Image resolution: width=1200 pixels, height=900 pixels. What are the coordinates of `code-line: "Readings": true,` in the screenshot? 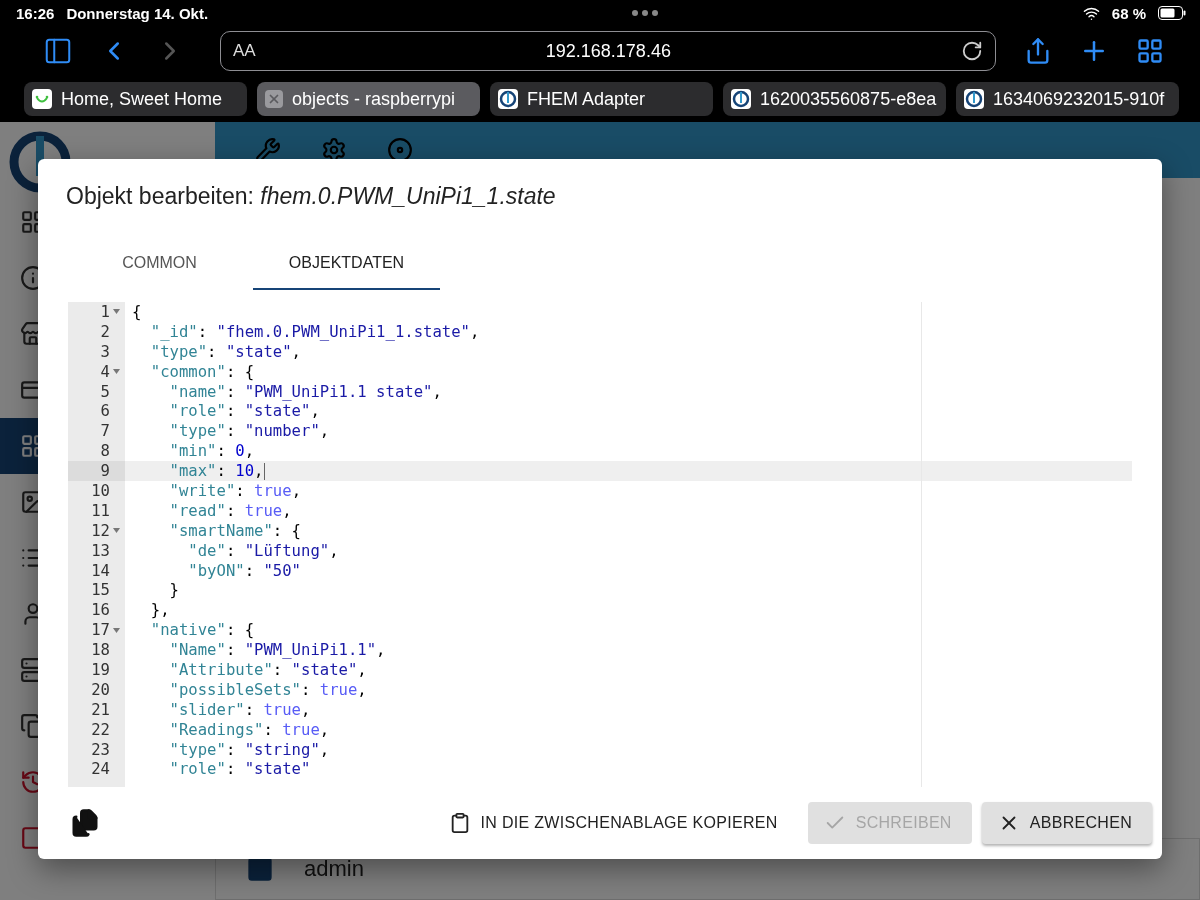 It's located at (249, 729).